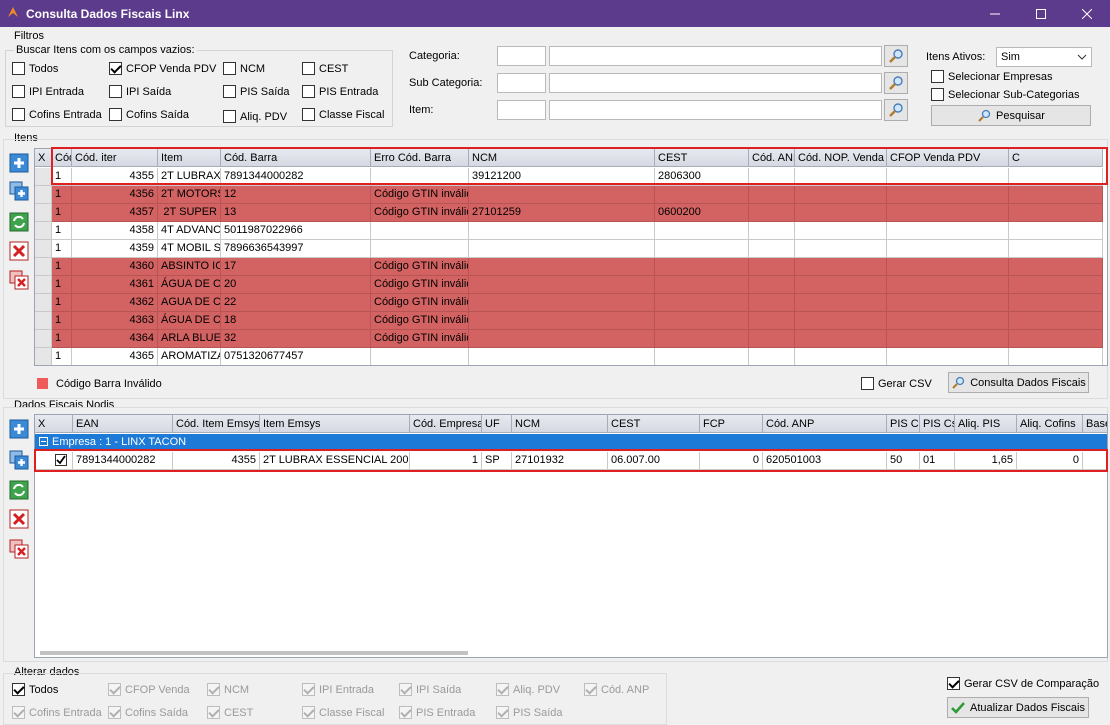 The height and width of the screenshot is (725, 1110). Describe the element at coordinates (35, 689) in the screenshot. I see `alterar-checkbox: Todos` at that location.